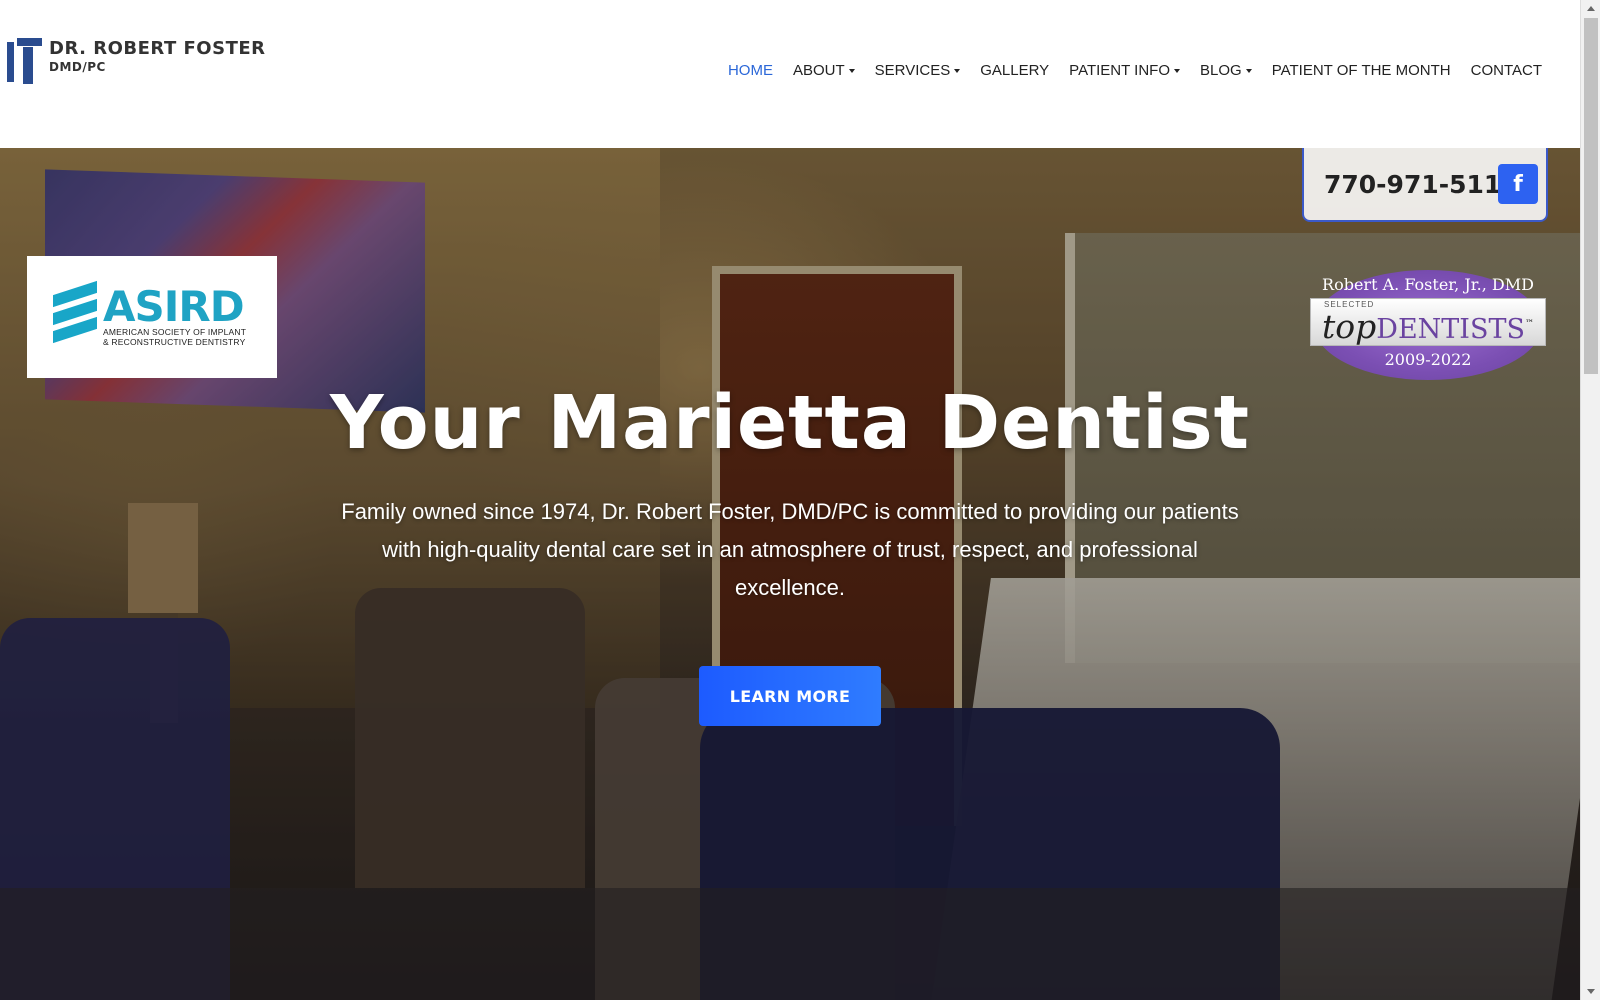 The width and height of the screenshot is (1600, 1000). Describe the element at coordinates (1014, 70) in the screenshot. I see `nav-gallery: GALLERY` at that location.